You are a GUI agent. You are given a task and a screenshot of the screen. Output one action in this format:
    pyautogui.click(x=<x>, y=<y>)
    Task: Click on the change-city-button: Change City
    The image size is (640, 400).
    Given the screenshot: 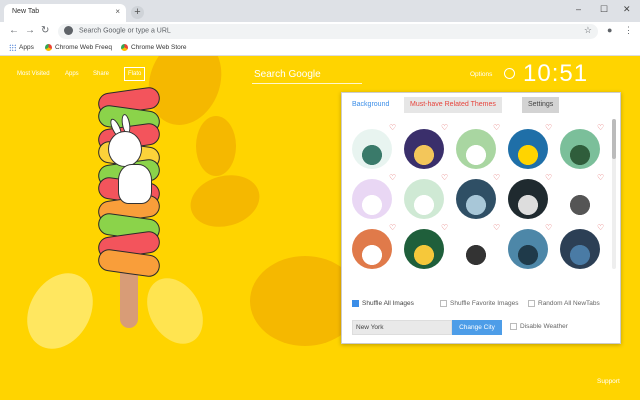 What is the action you would take?
    pyautogui.click(x=477, y=327)
    